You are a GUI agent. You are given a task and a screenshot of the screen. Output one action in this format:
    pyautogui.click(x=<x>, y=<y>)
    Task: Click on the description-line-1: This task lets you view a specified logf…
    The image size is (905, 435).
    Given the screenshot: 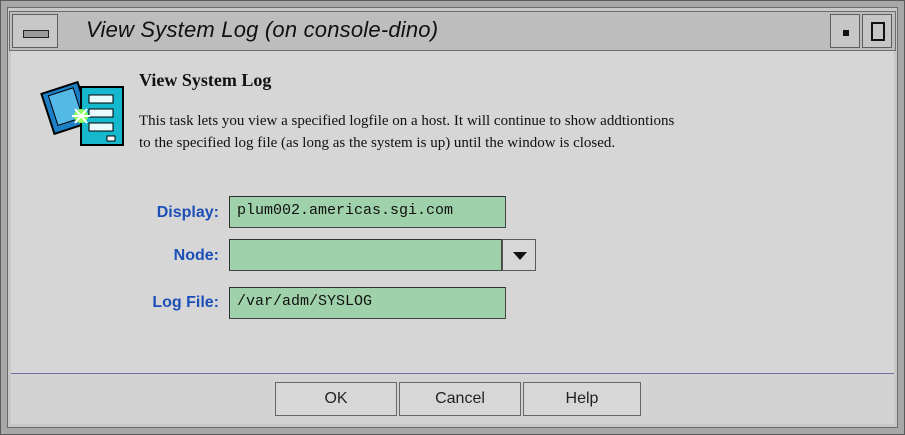 What is the action you would take?
    pyautogui.click(x=407, y=121)
    